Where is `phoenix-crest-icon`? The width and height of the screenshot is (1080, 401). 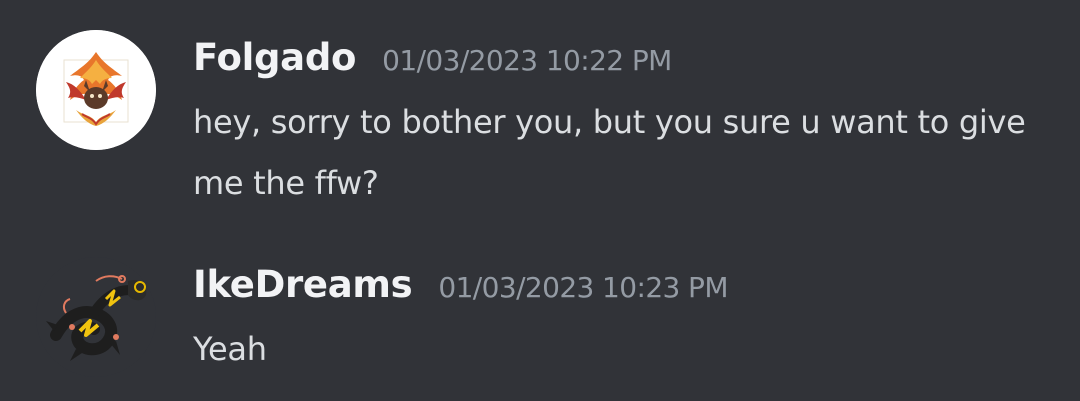 phoenix-crest-icon is located at coordinates (96, 90).